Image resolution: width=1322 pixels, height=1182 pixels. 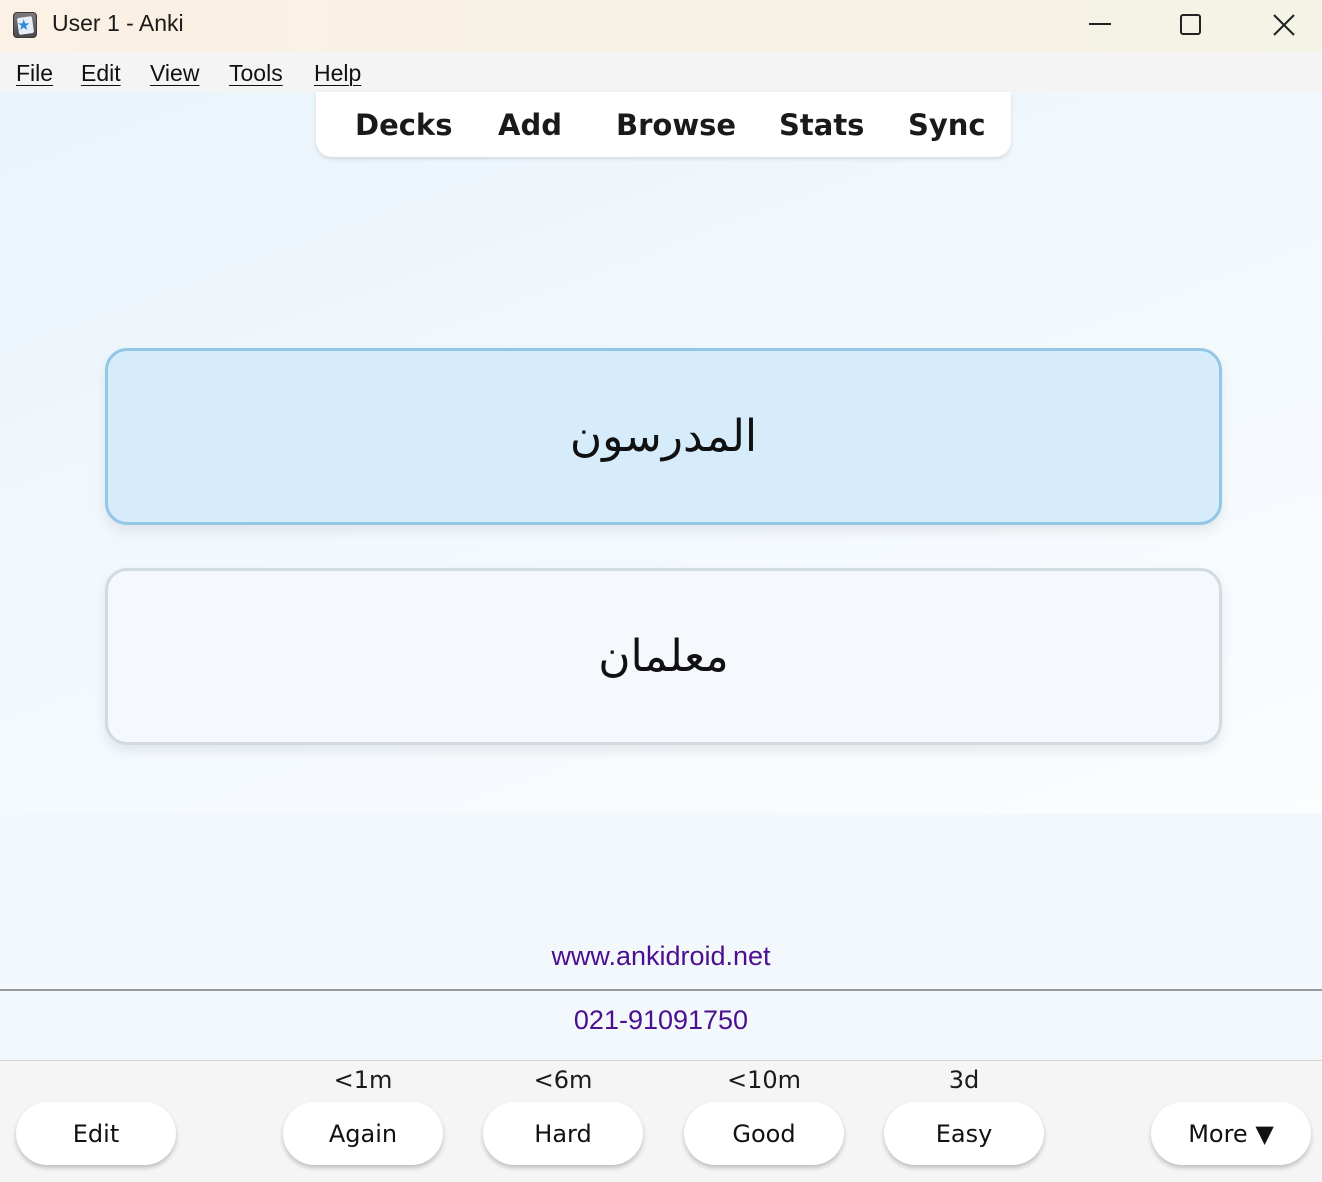 What do you see at coordinates (1284, 25) in the screenshot?
I see `close-icon` at bounding box center [1284, 25].